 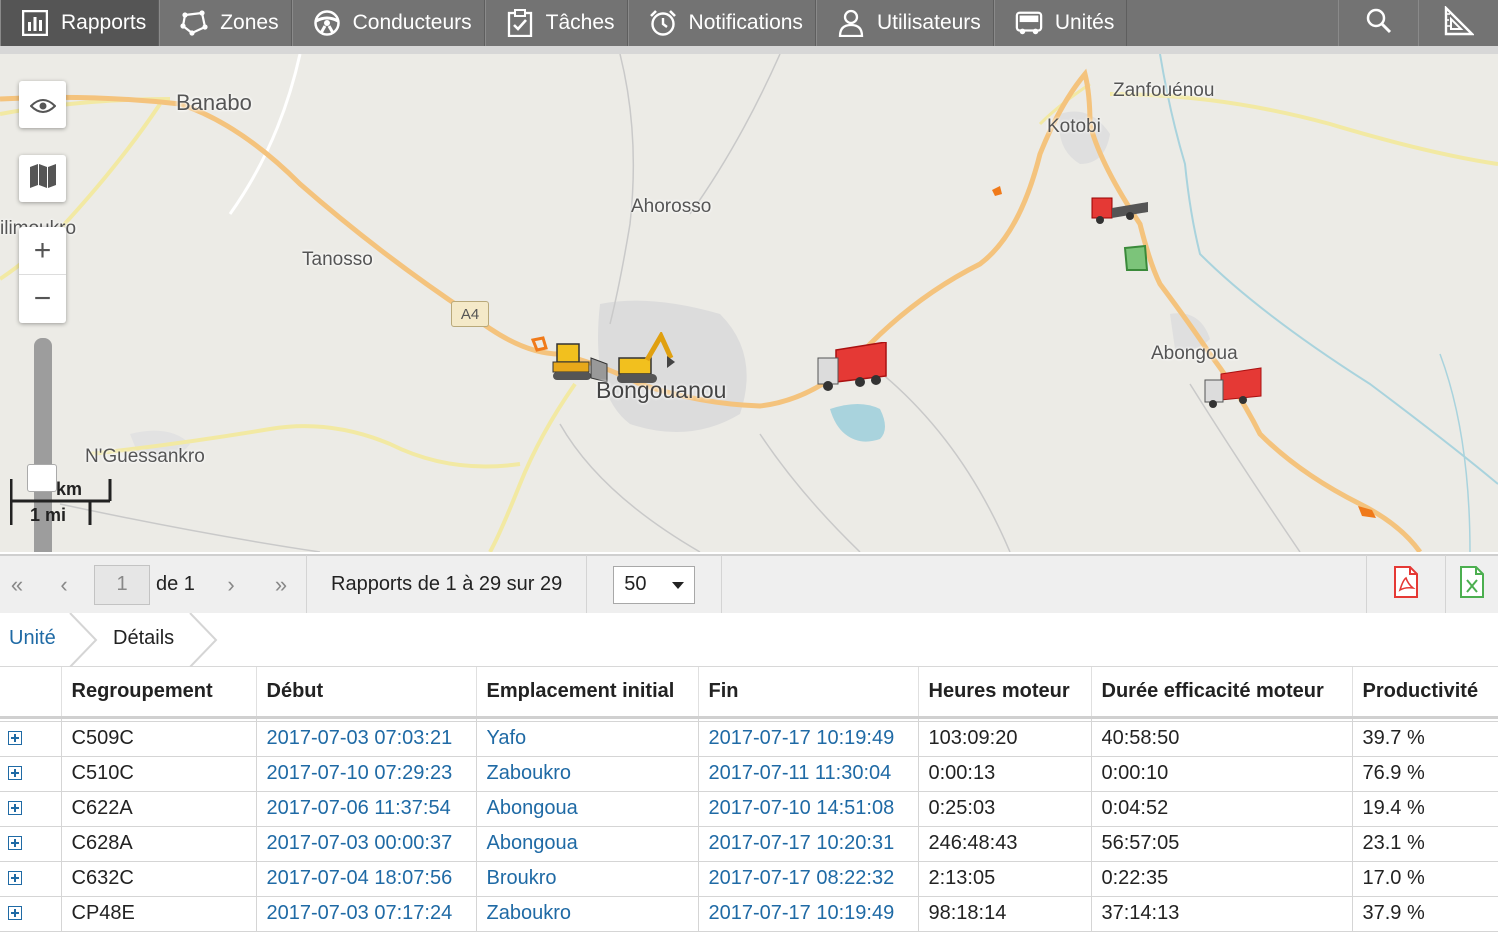 I want to click on prev-page-button: ‹, so click(x=64, y=585).